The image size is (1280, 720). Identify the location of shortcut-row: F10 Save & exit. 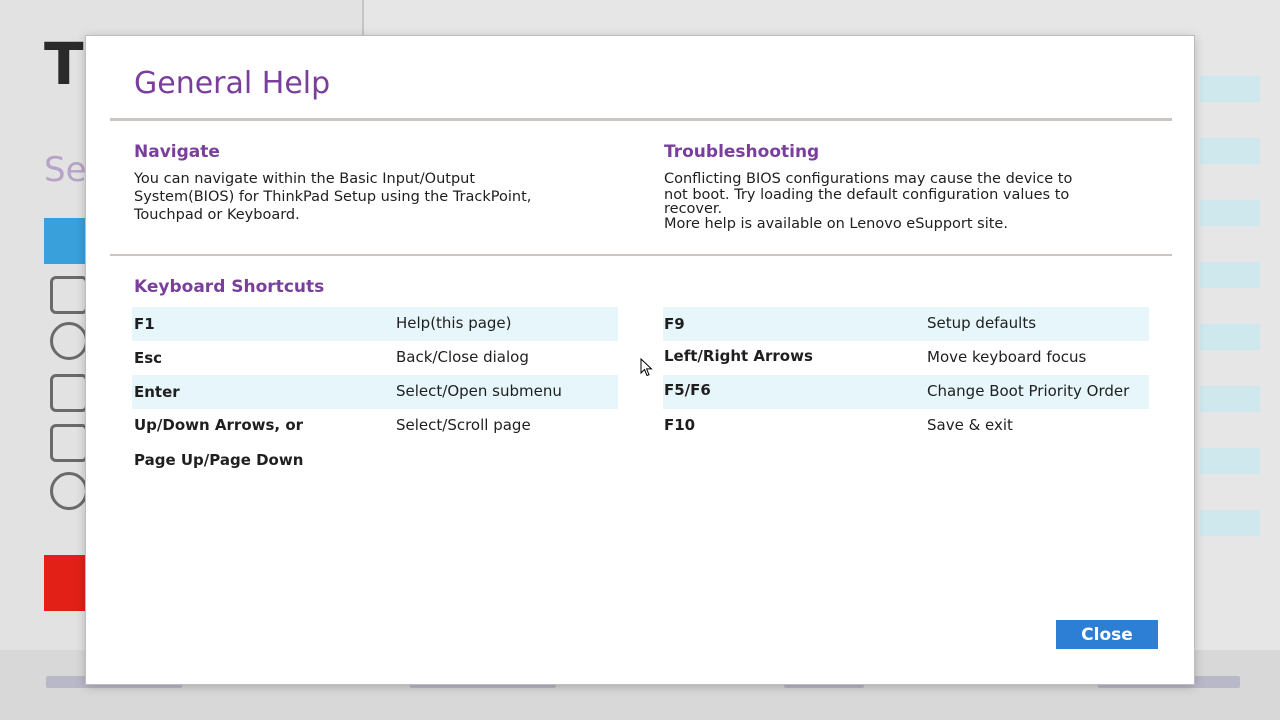
(906, 426).